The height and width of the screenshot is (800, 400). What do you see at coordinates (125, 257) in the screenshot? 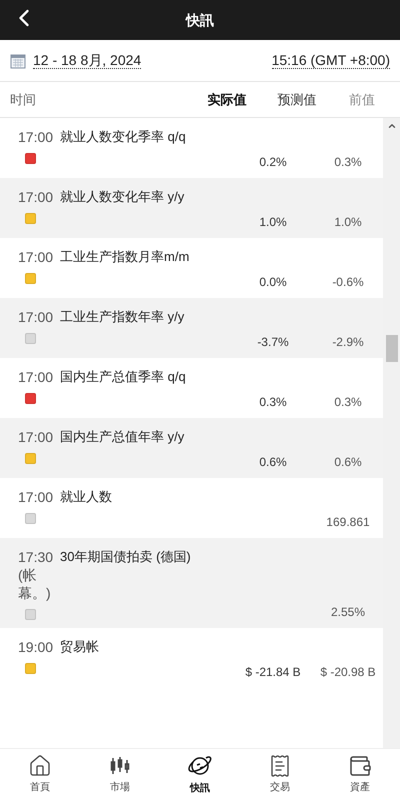
I see `event-name: 工业生产指数月率m/m` at bounding box center [125, 257].